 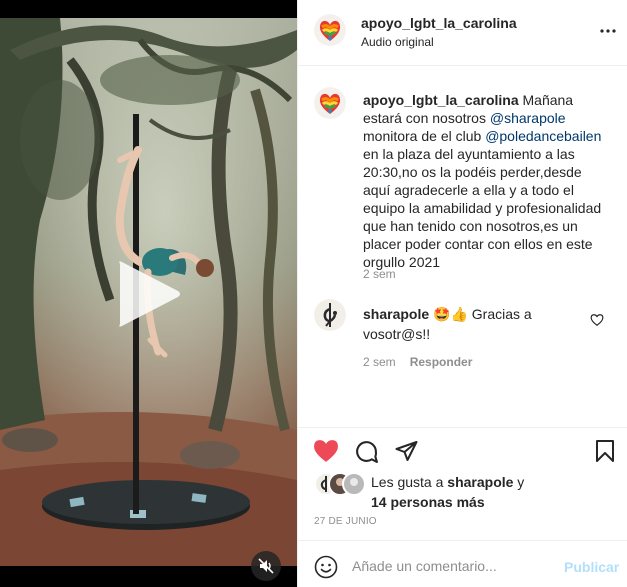 What do you see at coordinates (428, 502) in the screenshot?
I see `likes-others-link: 14 personas más` at bounding box center [428, 502].